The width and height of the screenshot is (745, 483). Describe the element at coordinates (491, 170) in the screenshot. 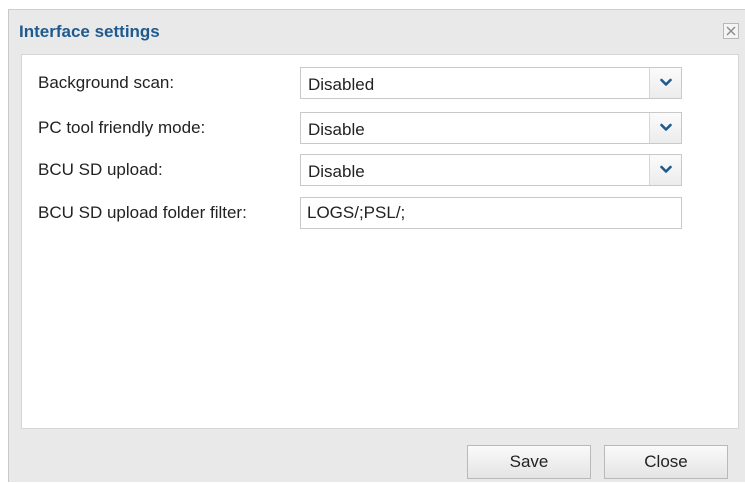

I see `bcu-sd-upload-select: Disable` at that location.